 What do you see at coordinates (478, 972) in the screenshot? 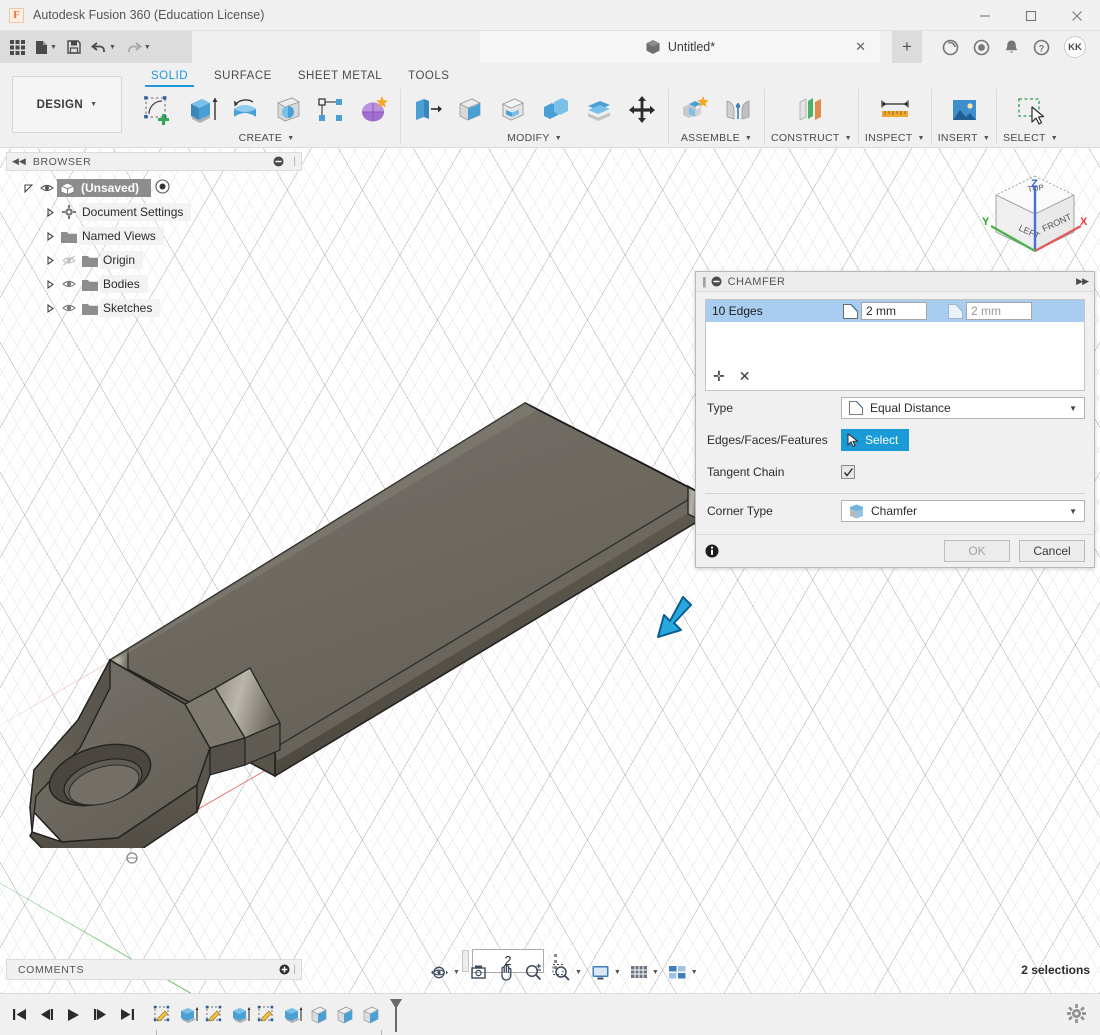
I see `look-at-icon` at bounding box center [478, 972].